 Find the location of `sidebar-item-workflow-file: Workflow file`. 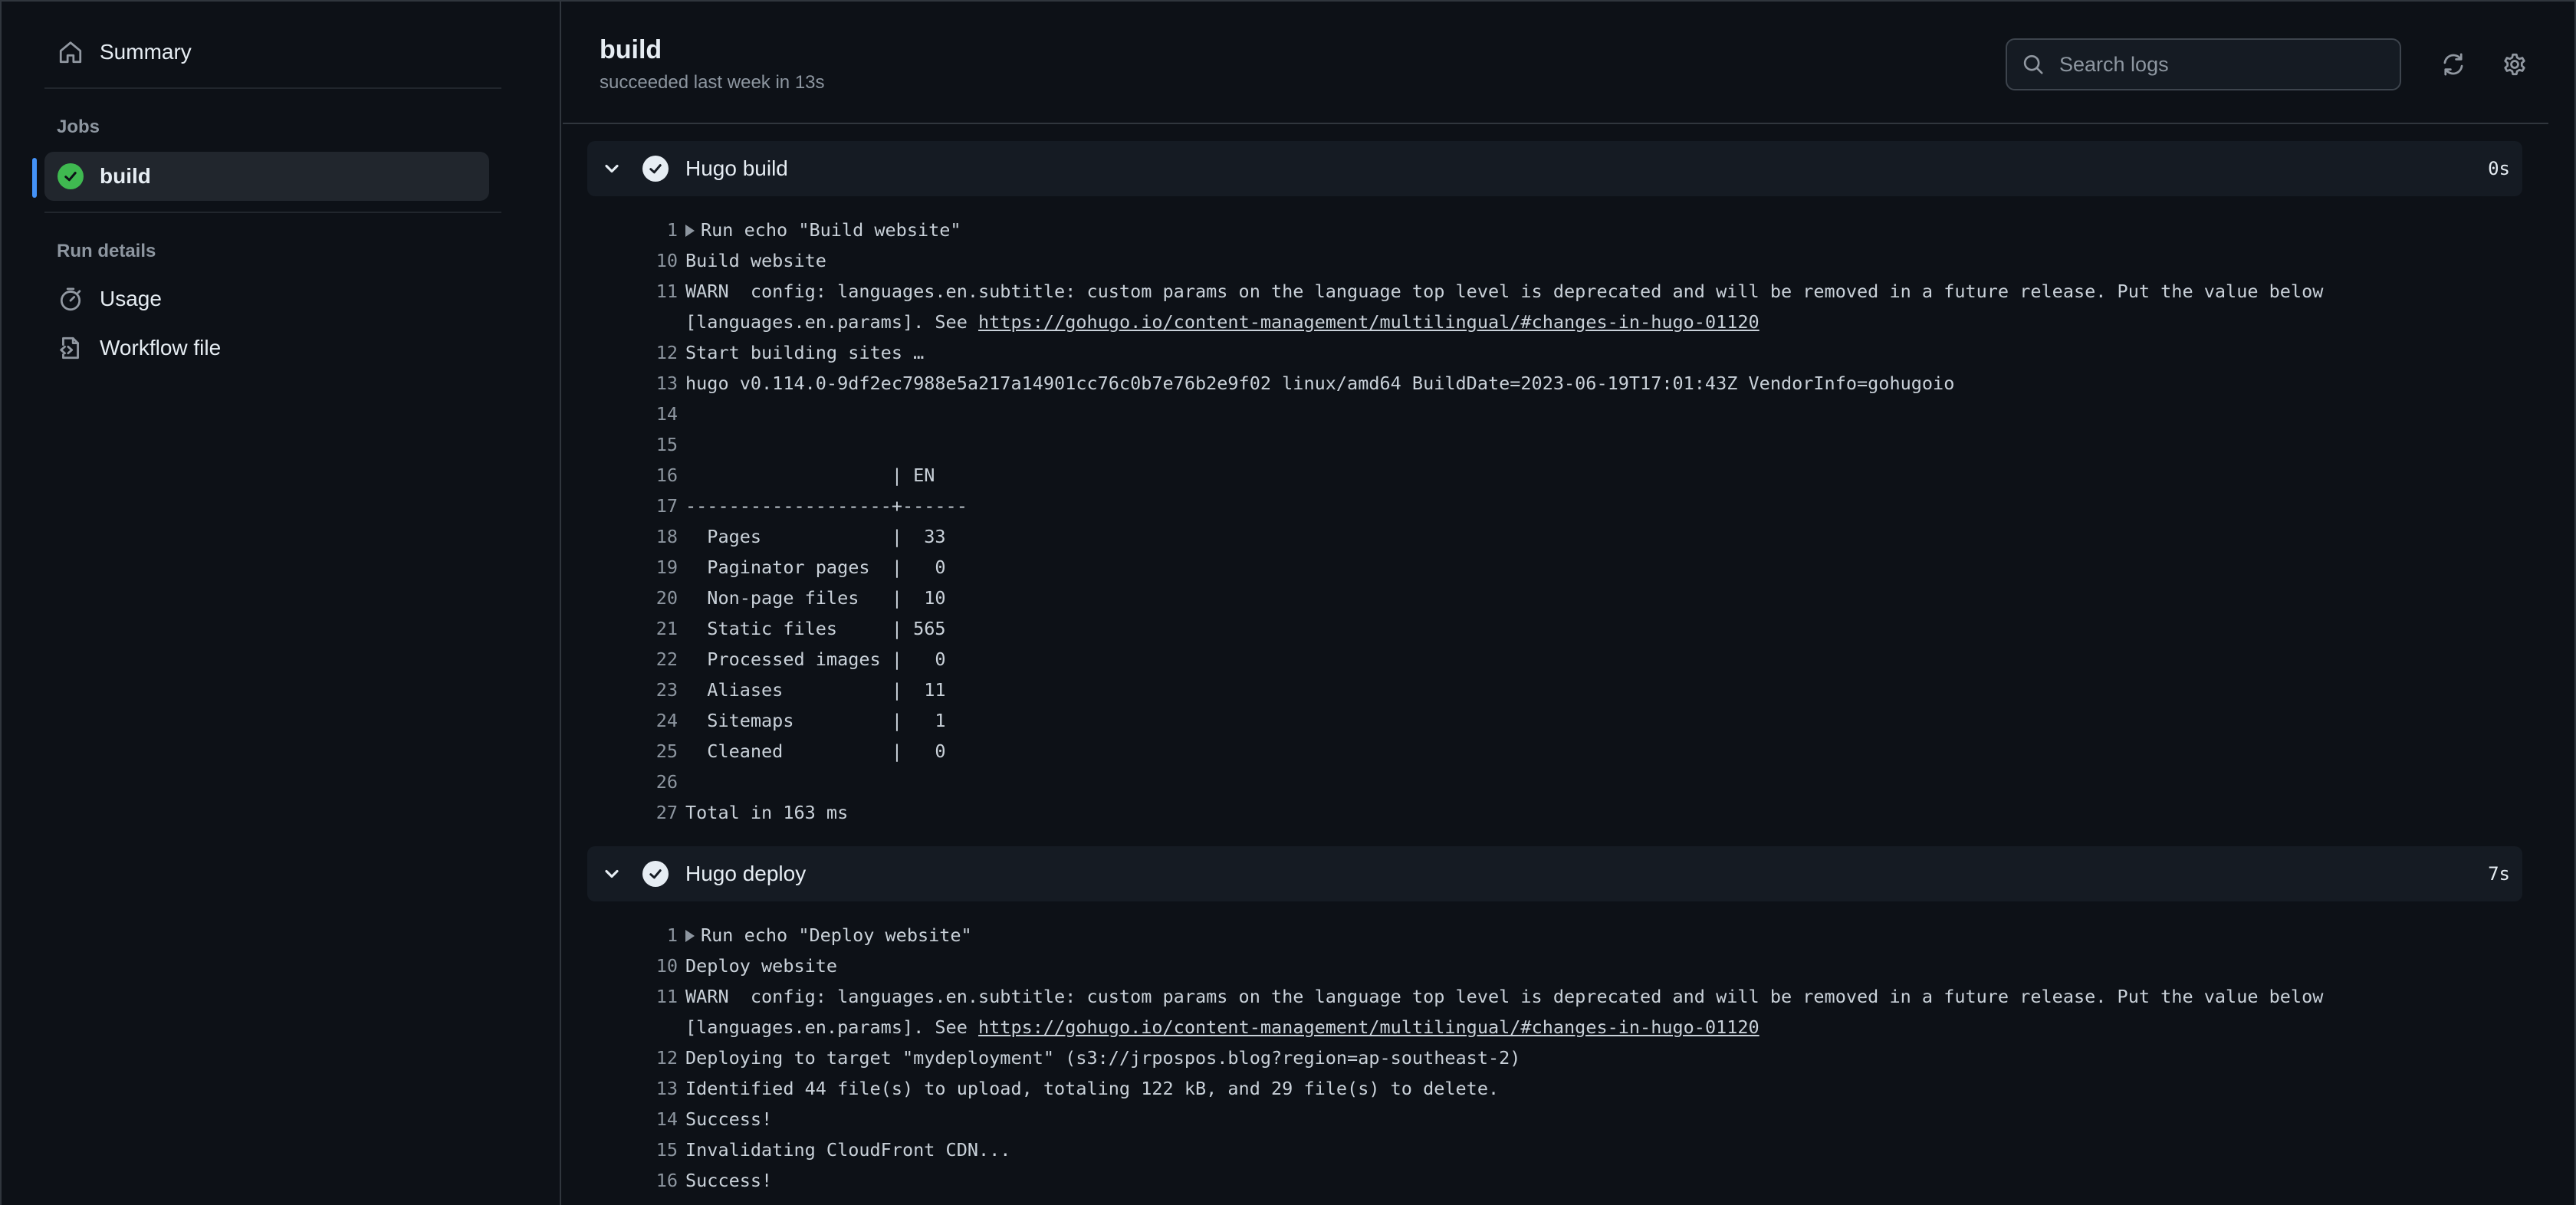

sidebar-item-workflow-file: Workflow file is located at coordinates (267, 348).